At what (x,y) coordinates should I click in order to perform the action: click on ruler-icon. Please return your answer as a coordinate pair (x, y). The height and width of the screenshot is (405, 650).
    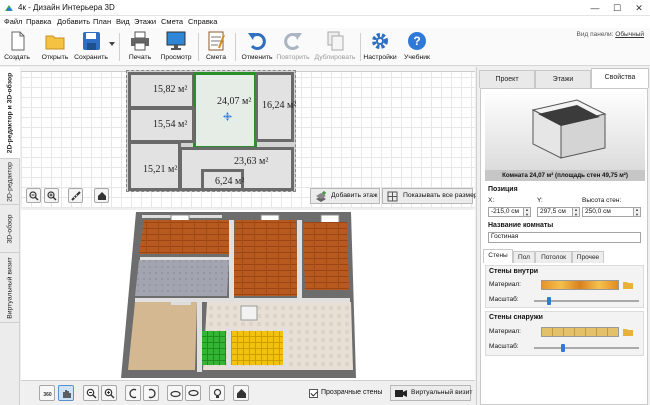
    Looking at the image, I should click on (76, 196).